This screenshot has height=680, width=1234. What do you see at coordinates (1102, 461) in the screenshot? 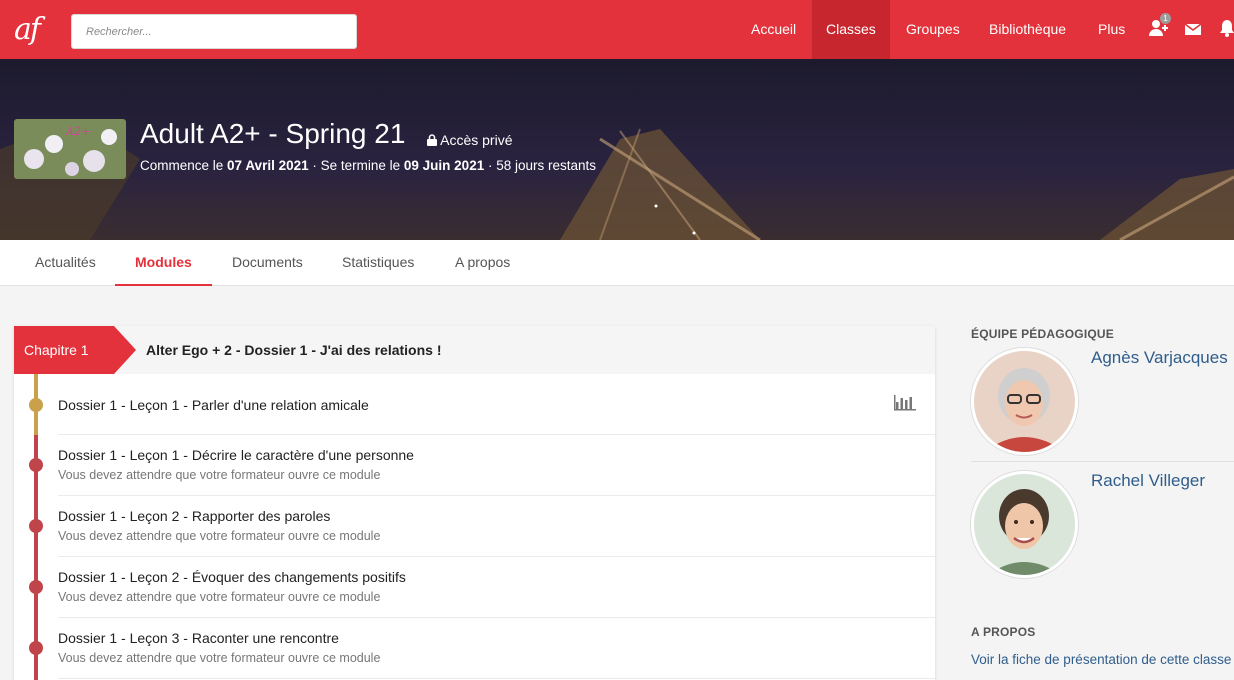
I see `sidebar-divider` at bounding box center [1102, 461].